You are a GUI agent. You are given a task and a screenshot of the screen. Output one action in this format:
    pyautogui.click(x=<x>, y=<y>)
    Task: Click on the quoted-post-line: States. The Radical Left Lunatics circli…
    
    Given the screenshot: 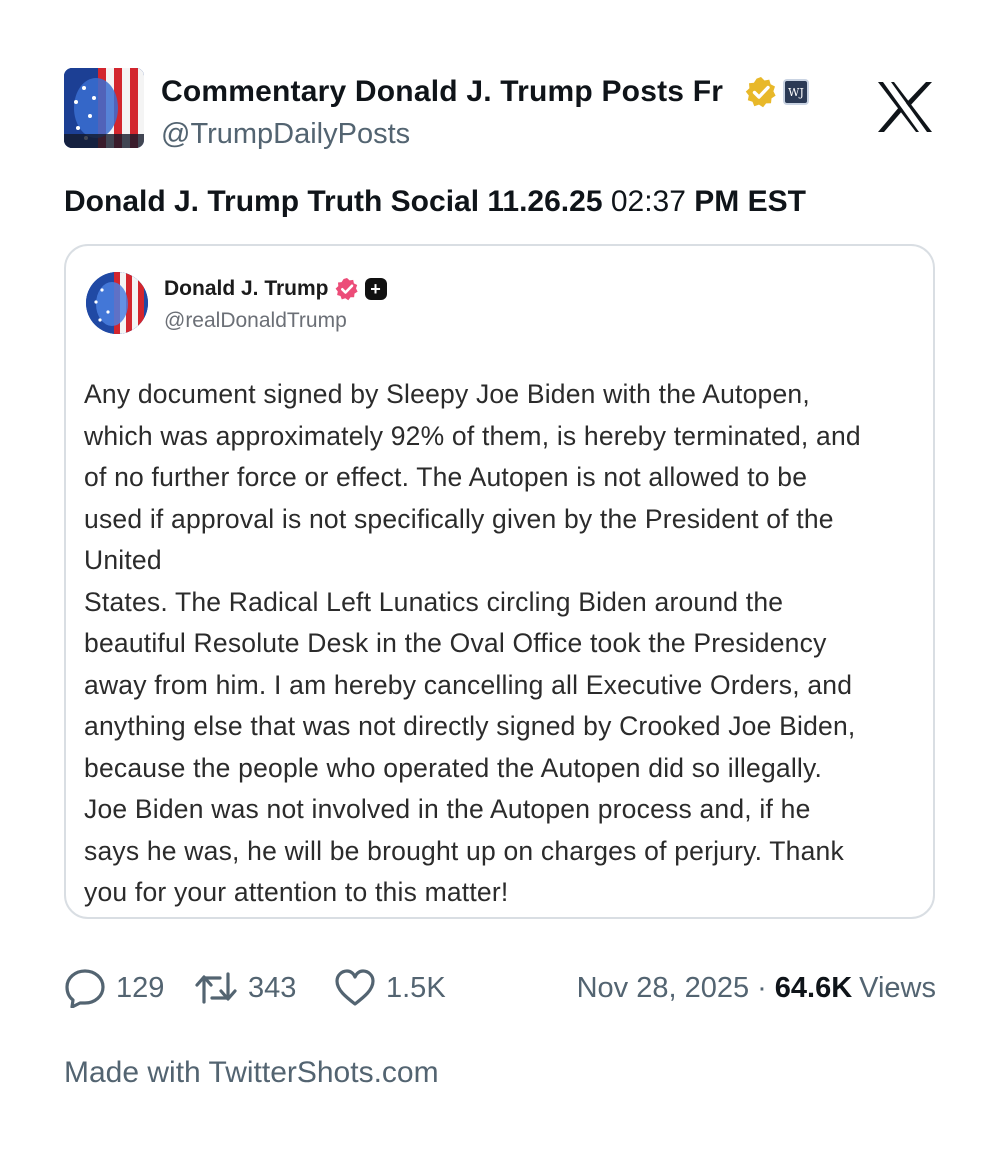 What is the action you would take?
    pyautogui.click(x=434, y=601)
    